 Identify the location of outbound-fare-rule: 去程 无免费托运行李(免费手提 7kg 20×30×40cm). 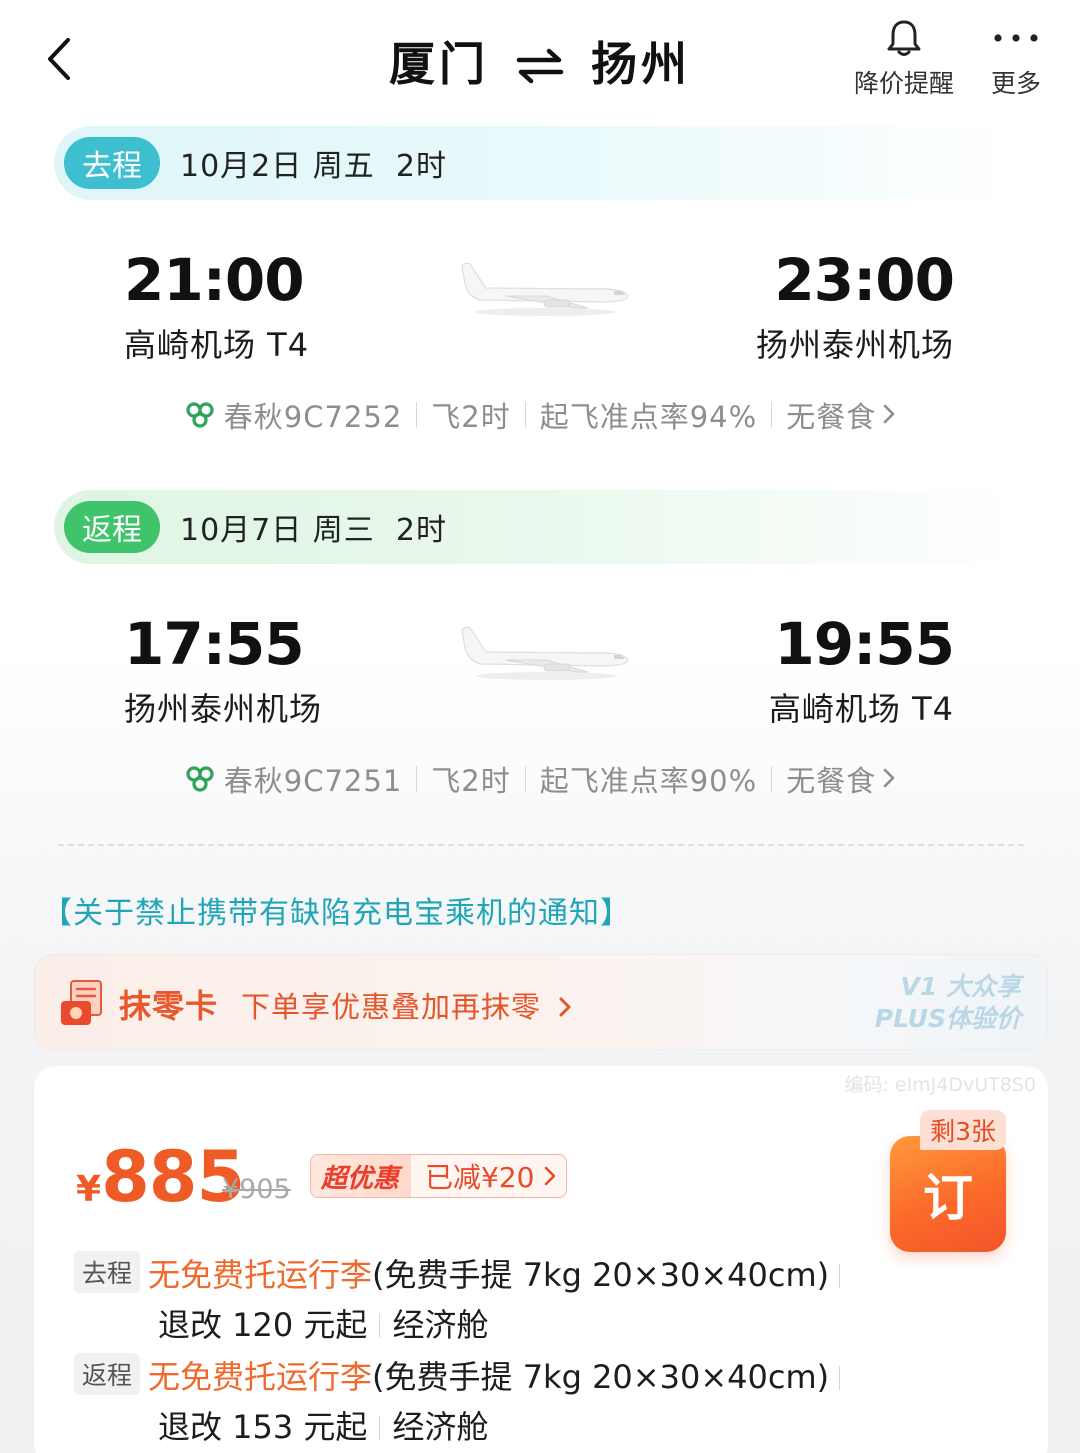
(462, 1273).